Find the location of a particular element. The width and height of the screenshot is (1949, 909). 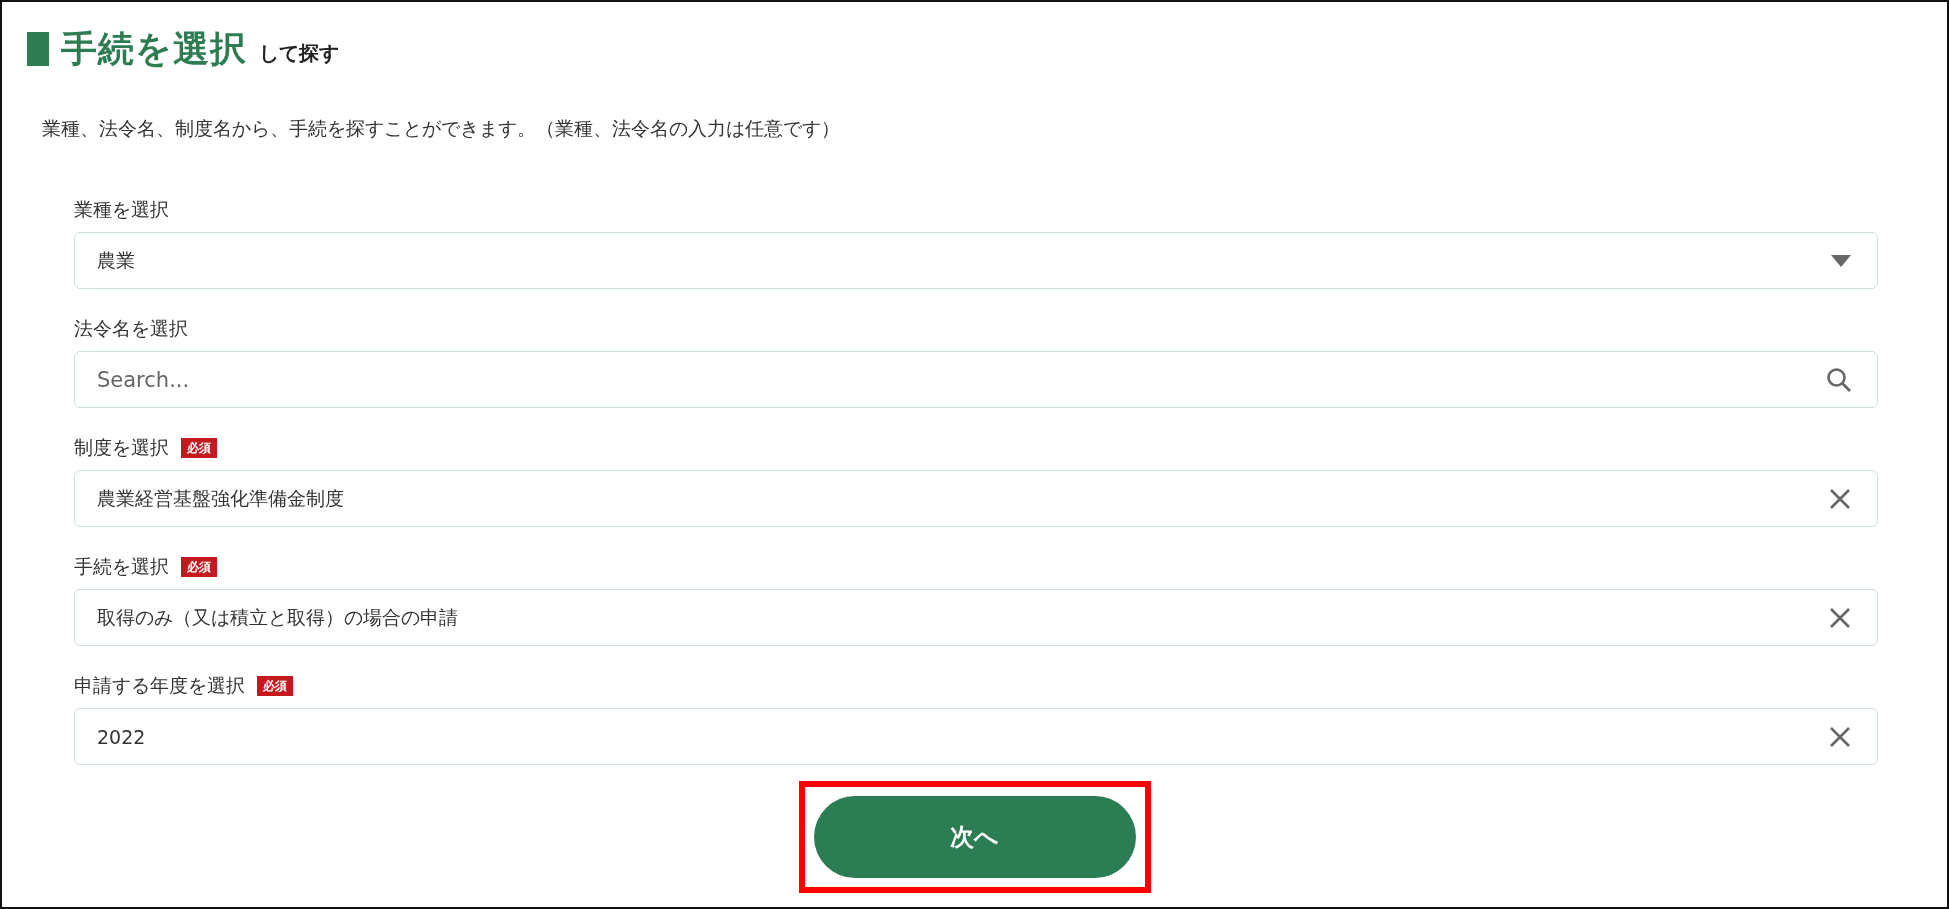

search-icon is located at coordinates (1839, 379).